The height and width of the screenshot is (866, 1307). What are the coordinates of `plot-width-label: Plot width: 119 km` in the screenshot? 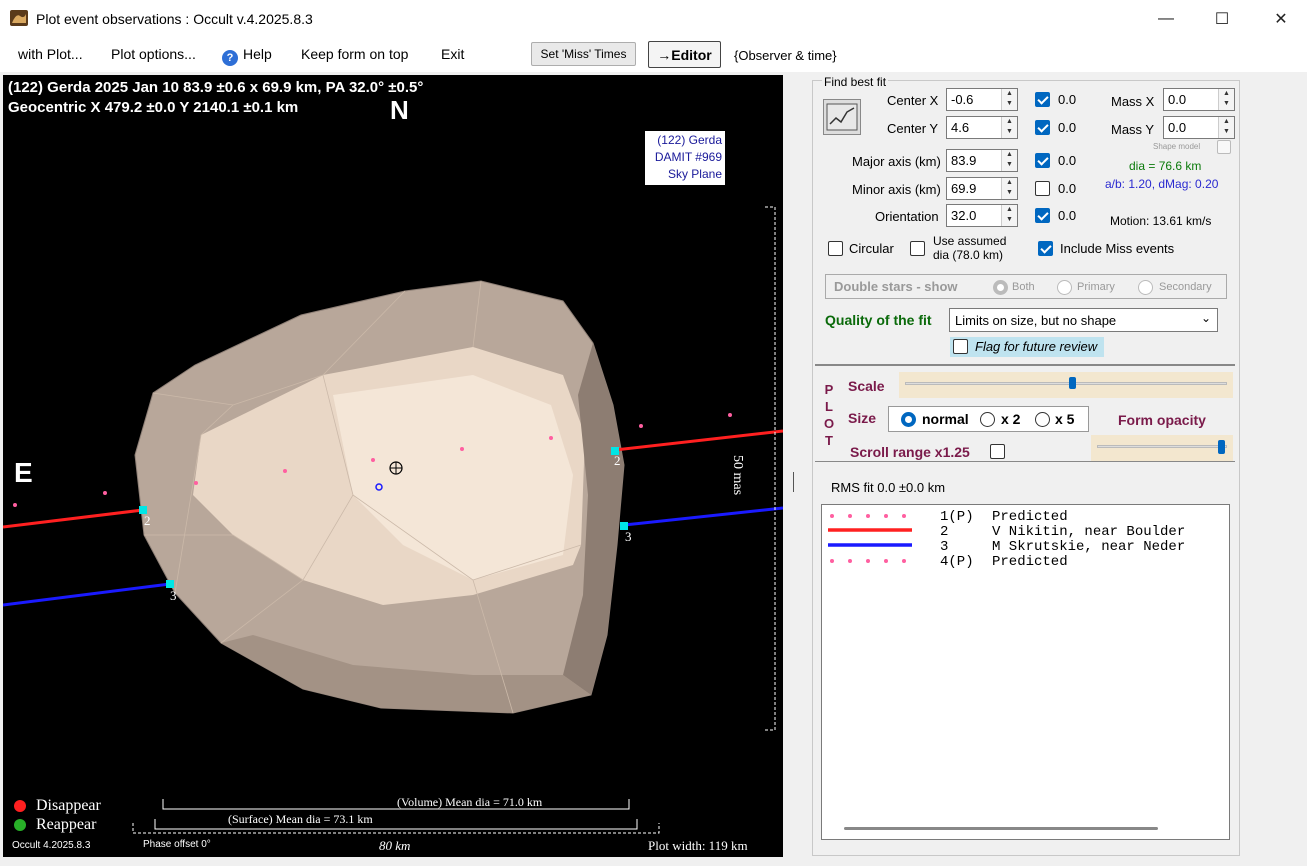 It's located at (698, 845).